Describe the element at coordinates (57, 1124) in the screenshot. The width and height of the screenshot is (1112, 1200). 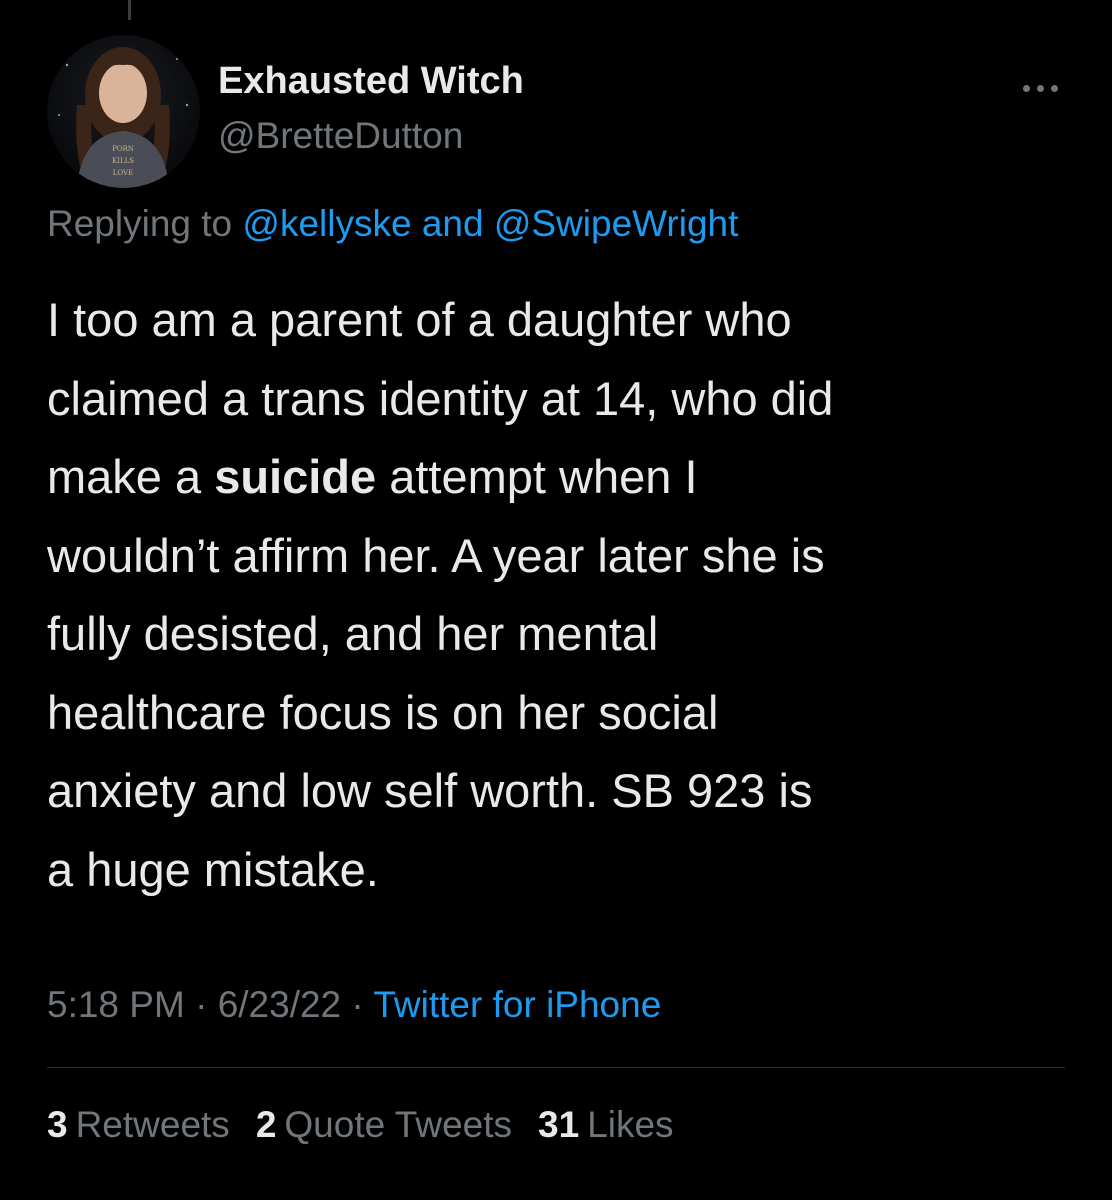
I see `retweets-count: 3` at that location.